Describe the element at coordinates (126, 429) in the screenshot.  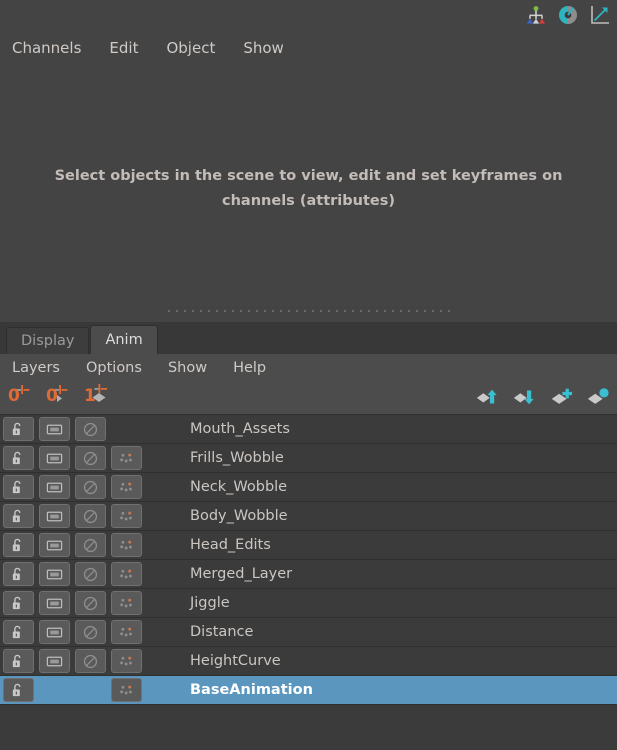
I see `empty-slot` at that location.